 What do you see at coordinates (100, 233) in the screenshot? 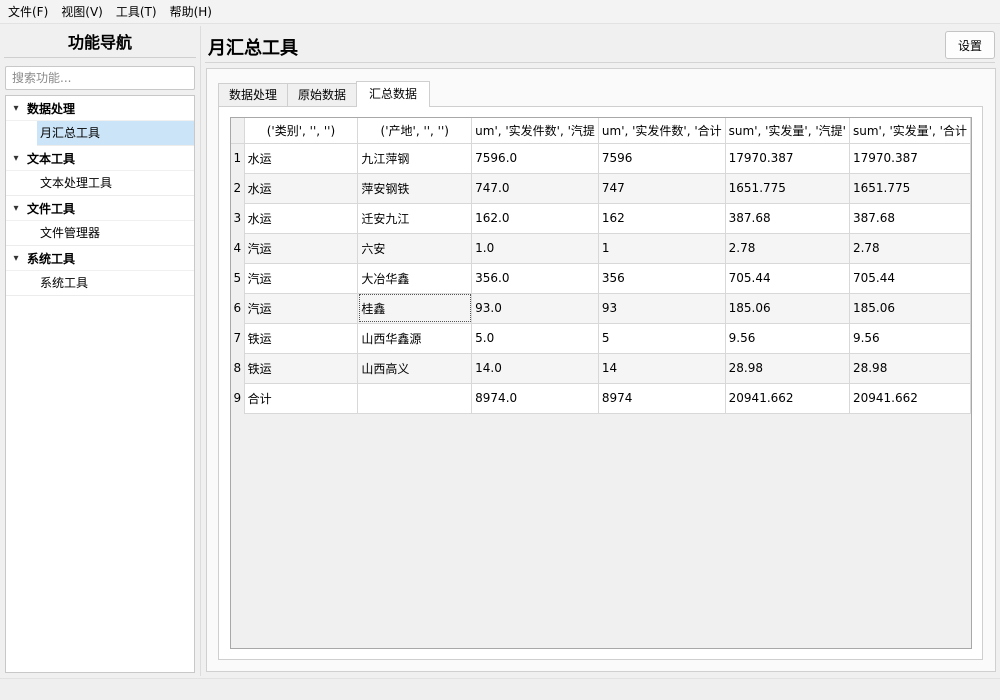
I see `tree-item-file-manager: 文件管理器` at bounding box center [100, 233].